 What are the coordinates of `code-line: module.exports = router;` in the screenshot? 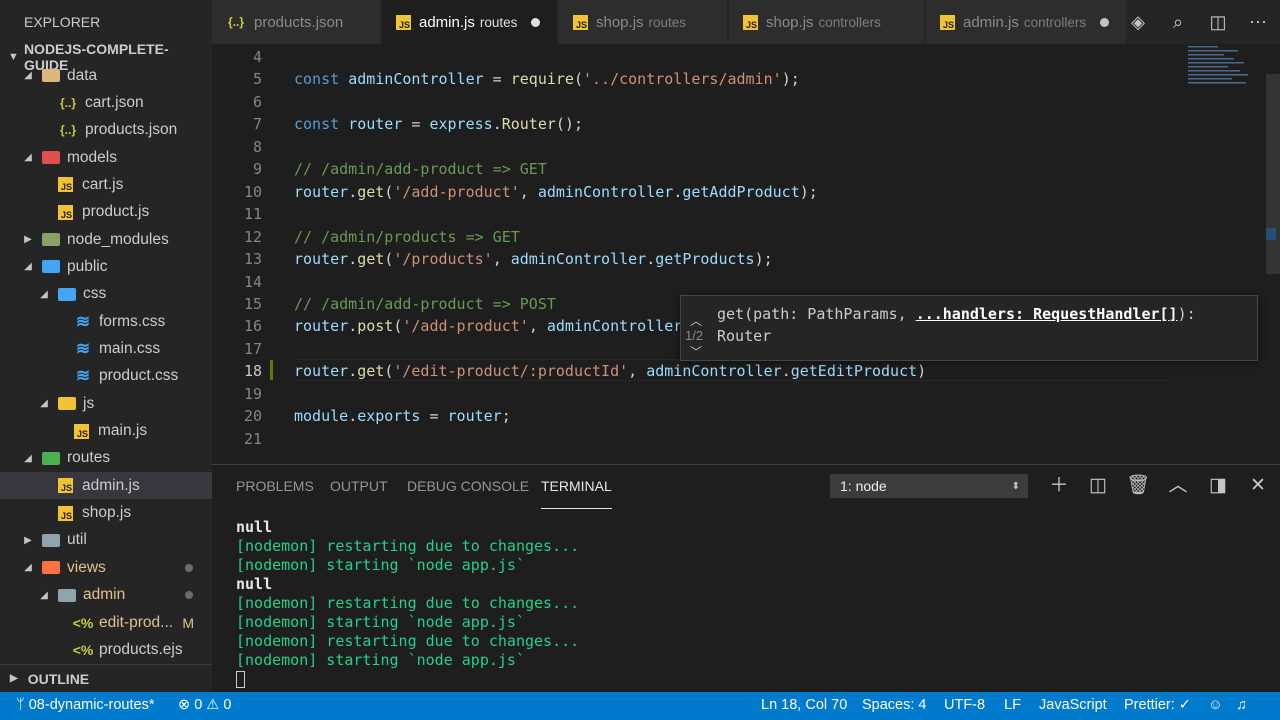 It's located at (402, 416).